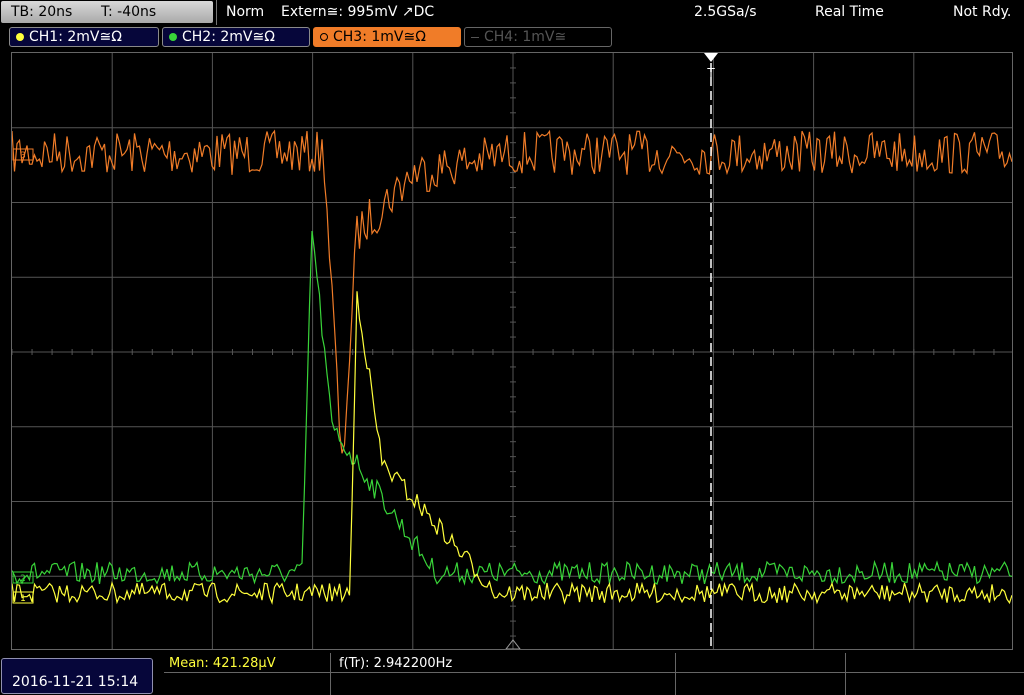 The image size is (1024, 695). Describe the element at coordinates (75, 37) in the screenshot. I see `ch1-label: CH1: 2mV≅Ω` at that location.